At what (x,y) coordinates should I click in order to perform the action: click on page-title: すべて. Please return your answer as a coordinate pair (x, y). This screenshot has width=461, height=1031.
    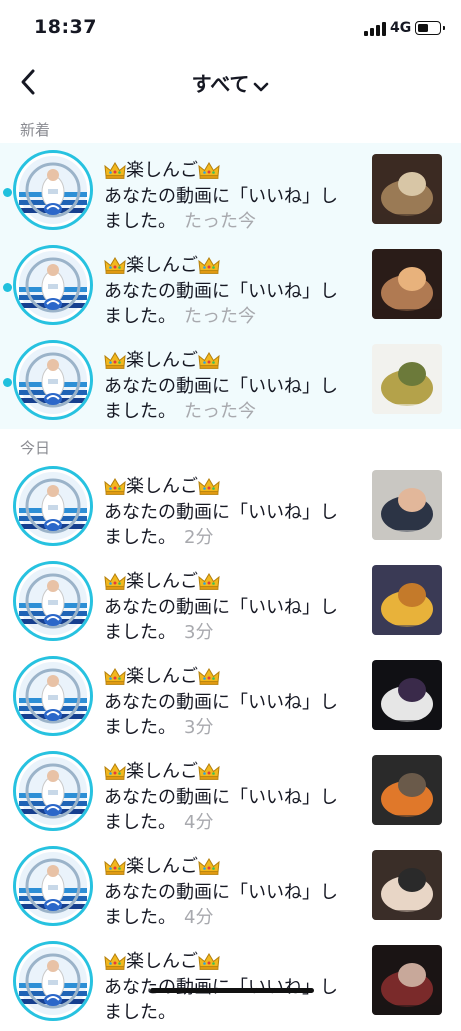
    Looking at the image, I should click on (220, 84).